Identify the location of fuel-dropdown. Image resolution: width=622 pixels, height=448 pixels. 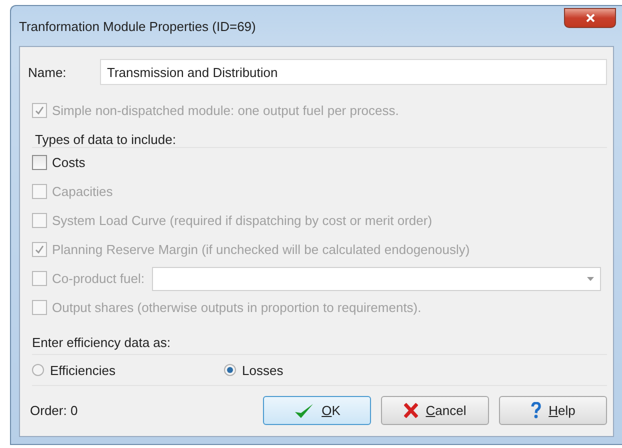
(376, 278).